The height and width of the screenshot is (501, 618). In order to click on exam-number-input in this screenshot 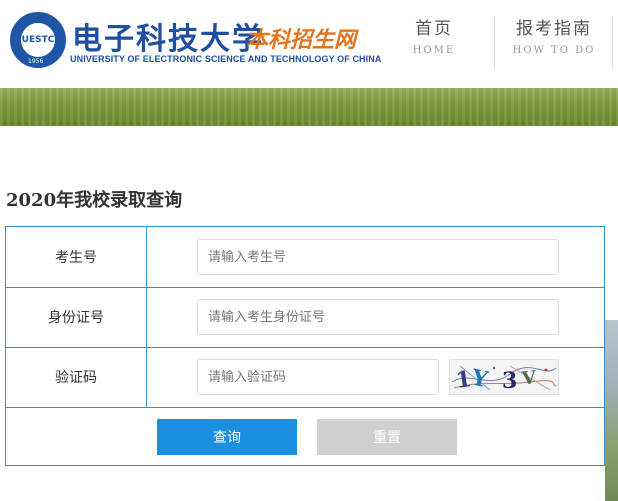, I will do `click(378, 257)`.